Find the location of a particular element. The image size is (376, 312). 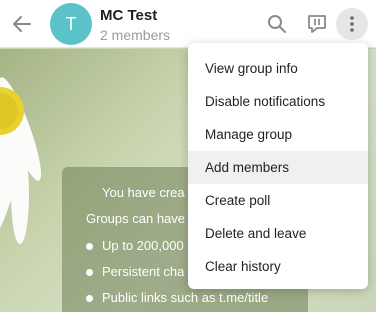

menu-item-clear-history: Clear history is located at coordinates (278, 266).